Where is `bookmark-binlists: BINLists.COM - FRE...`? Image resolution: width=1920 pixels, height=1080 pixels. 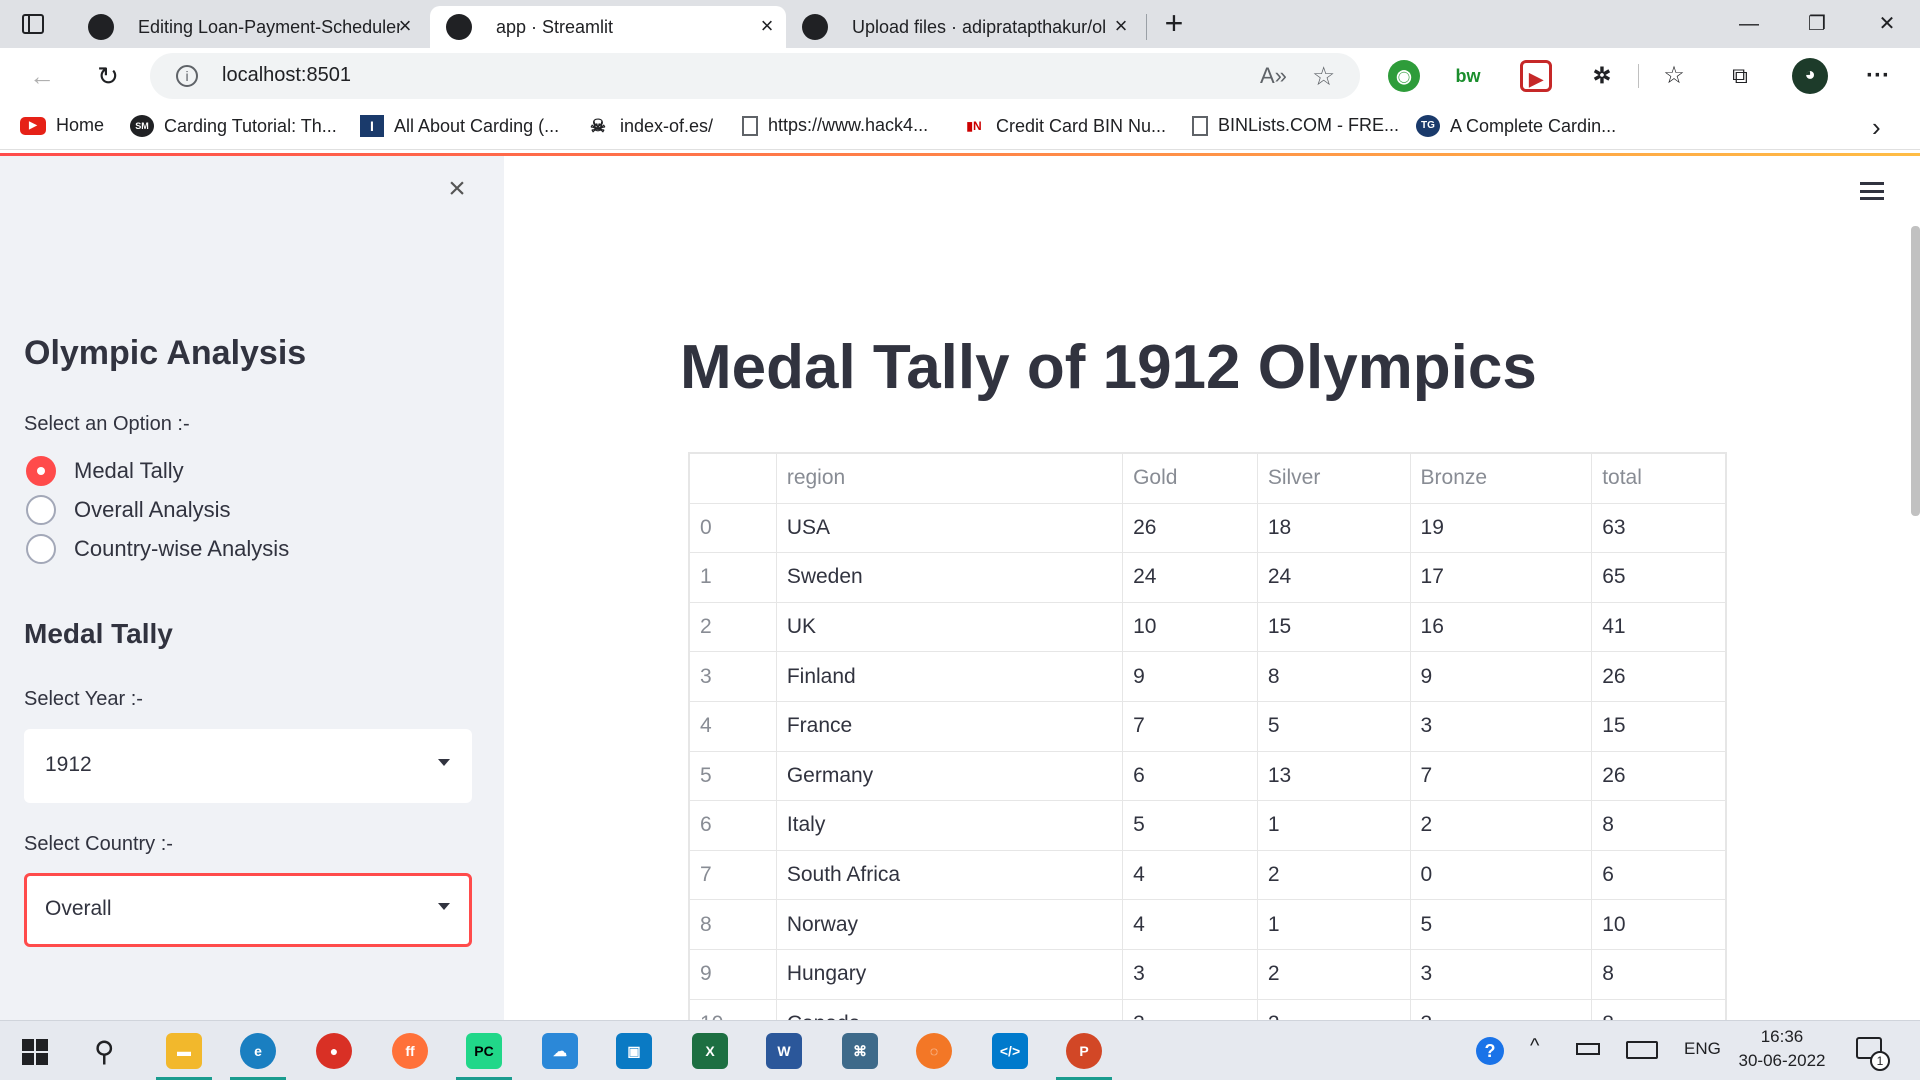
bookmark-binlists: BINLists.COM - FRE... is located at coordinates (1295, 125).